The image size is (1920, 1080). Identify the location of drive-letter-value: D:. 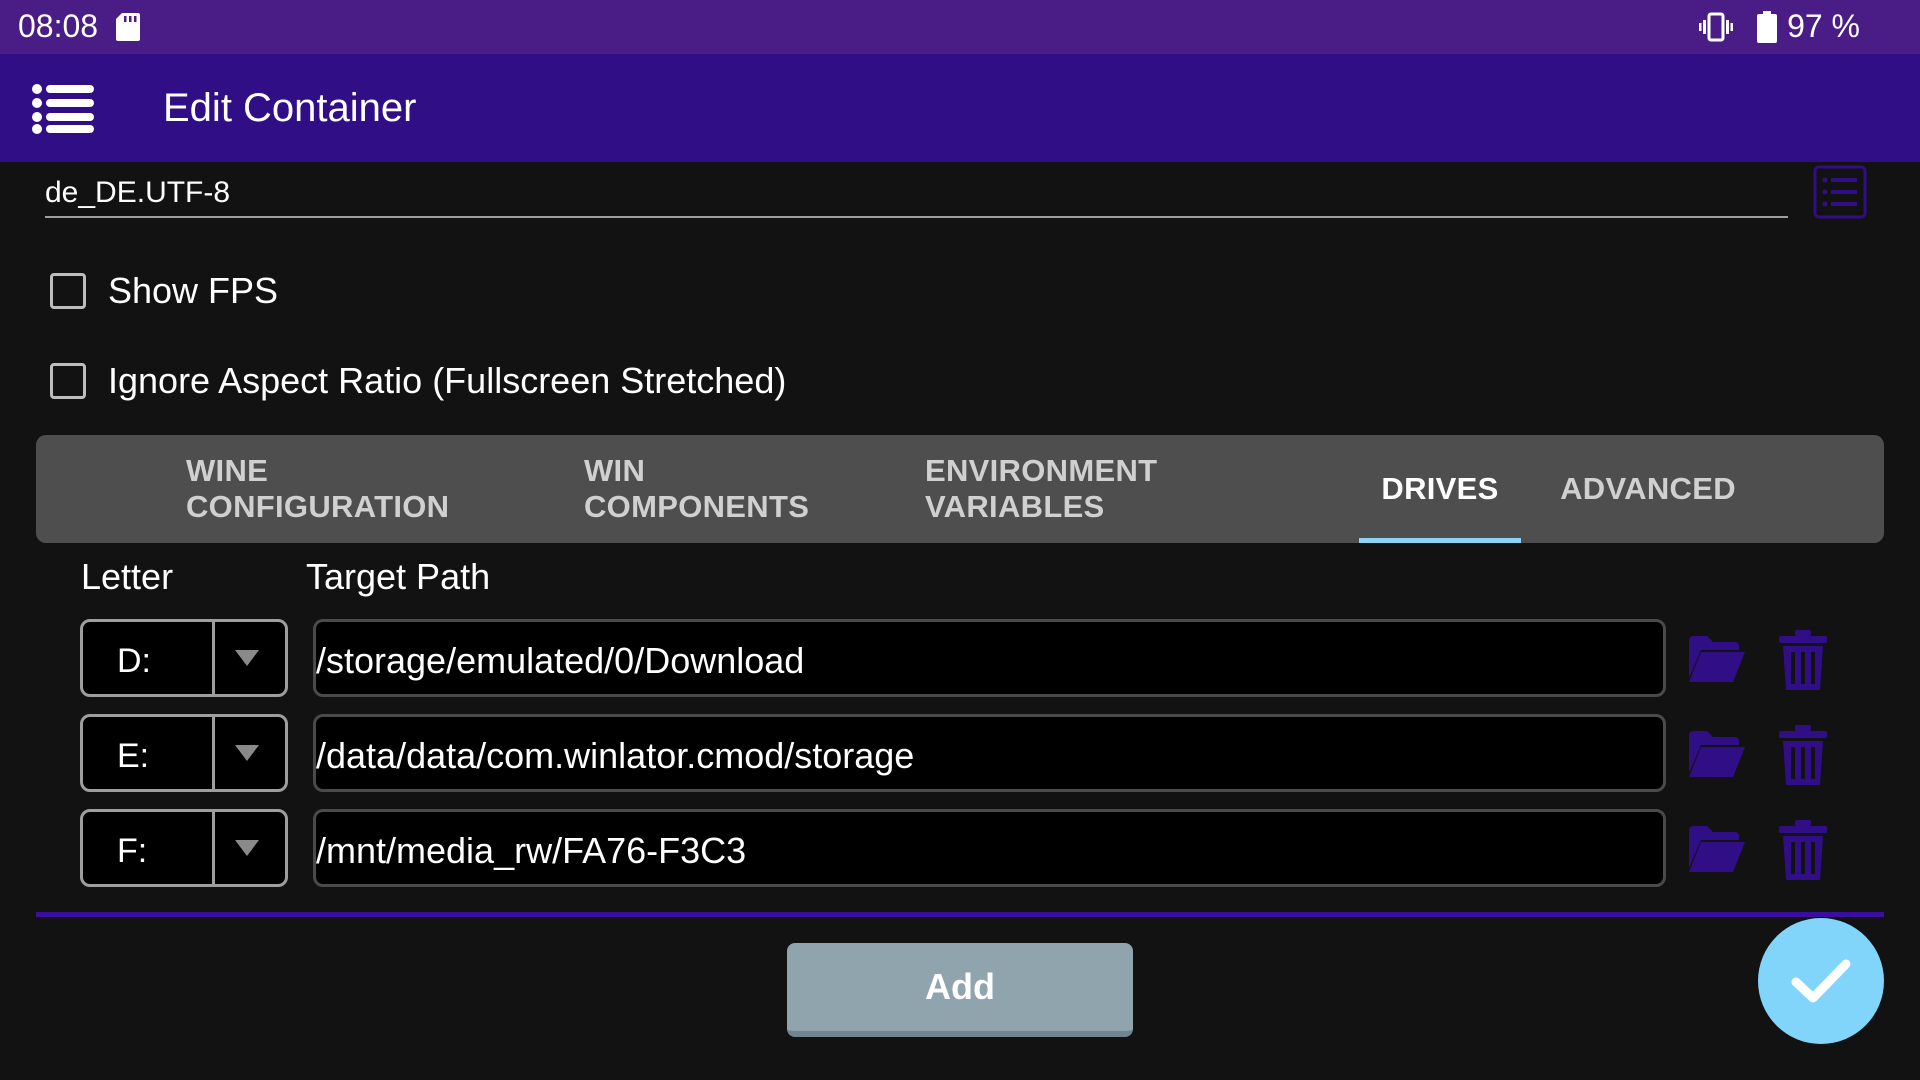
(134, 661).